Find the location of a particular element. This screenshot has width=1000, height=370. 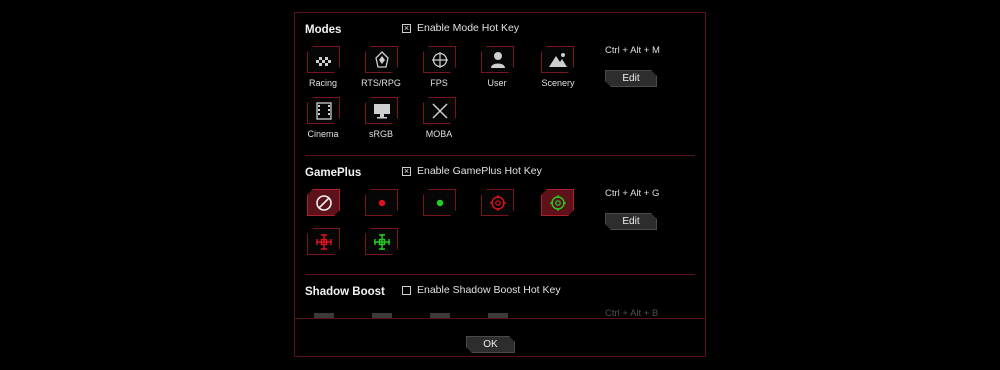

red-dot-icon is located at coordinates (382, 203).